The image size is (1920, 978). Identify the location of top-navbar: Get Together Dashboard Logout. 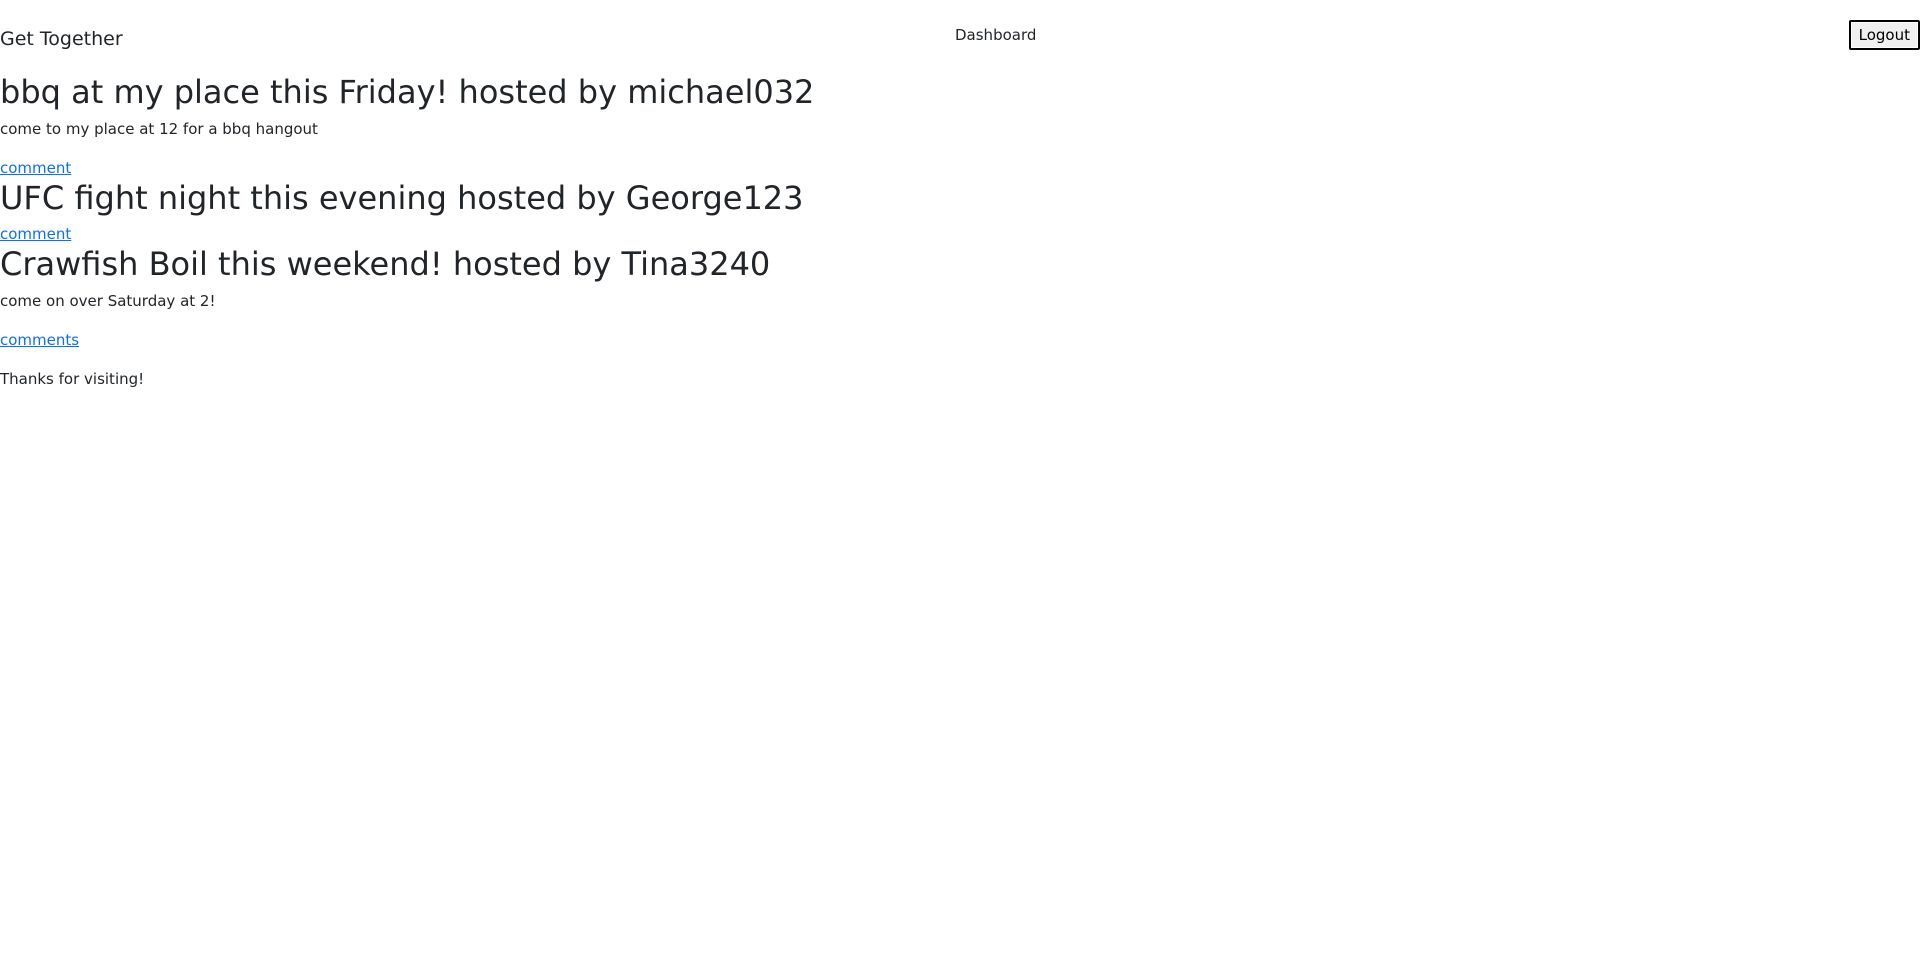
(960, 35).